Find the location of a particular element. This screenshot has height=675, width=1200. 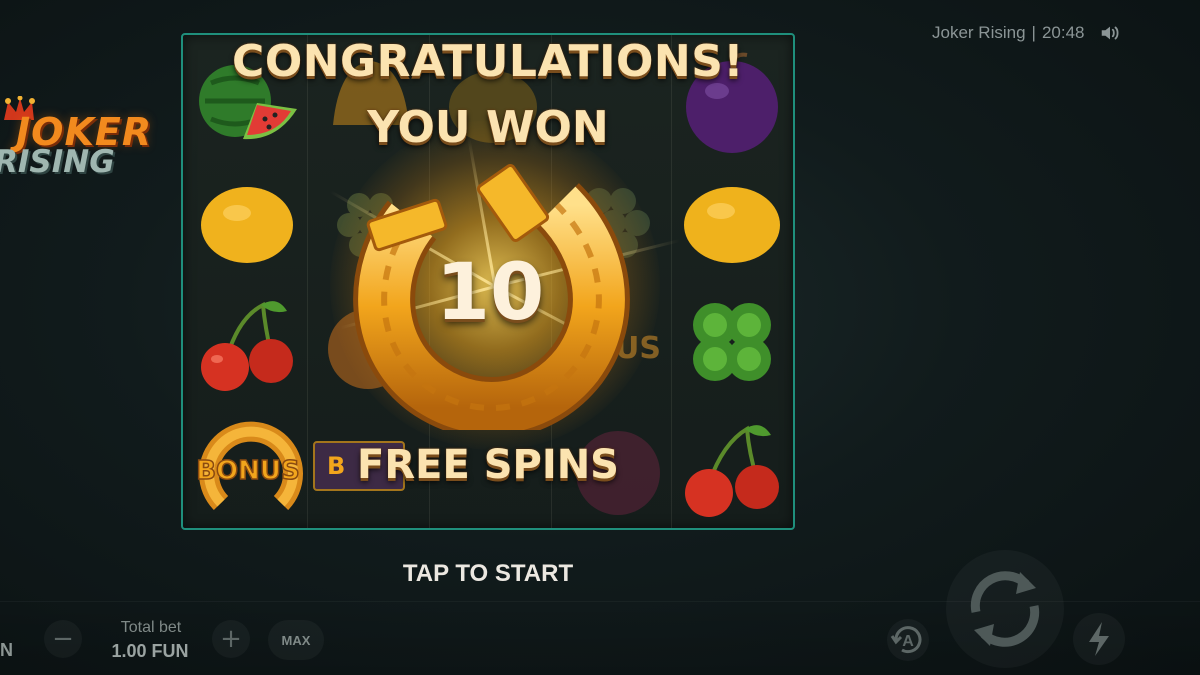

autoplay-label: A is located at coordinates (908, 641).